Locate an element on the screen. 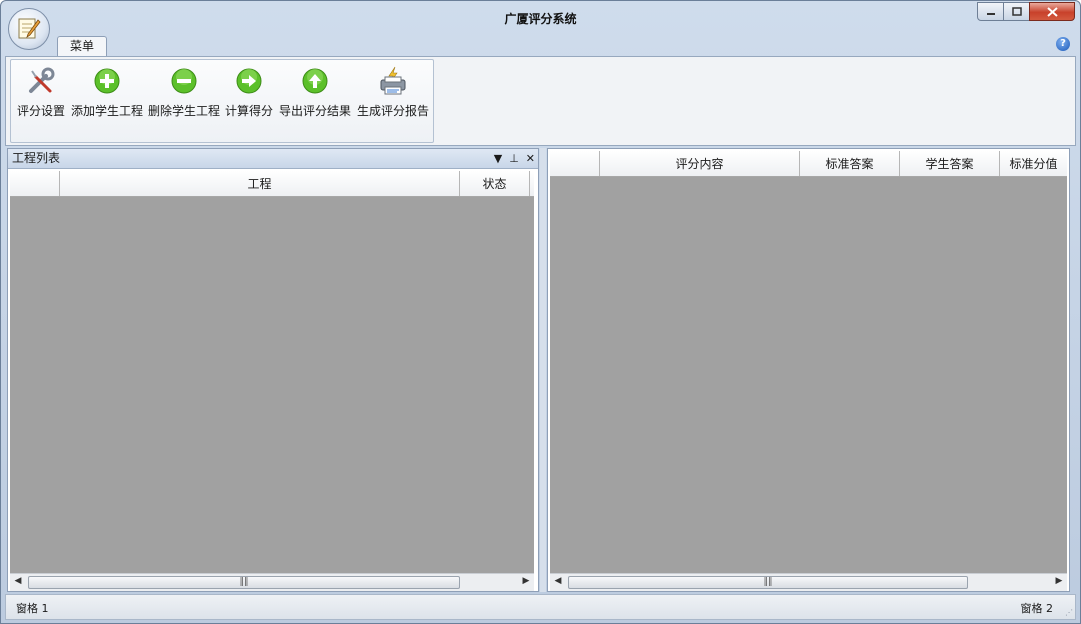 Image resolution: width=1081 pixels, height=624 pixels. scoring-grid-header: 评分内容 标准答案 学生答案 标准分值 is located at coordinates (808, 164).